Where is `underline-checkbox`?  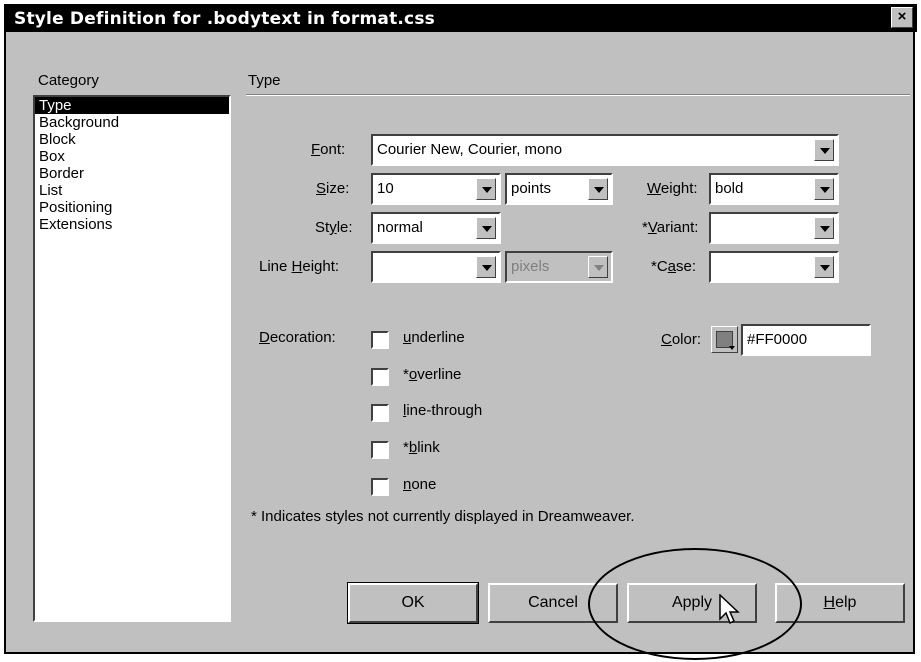 underline-checkbox is located at coordinates (380, 340).